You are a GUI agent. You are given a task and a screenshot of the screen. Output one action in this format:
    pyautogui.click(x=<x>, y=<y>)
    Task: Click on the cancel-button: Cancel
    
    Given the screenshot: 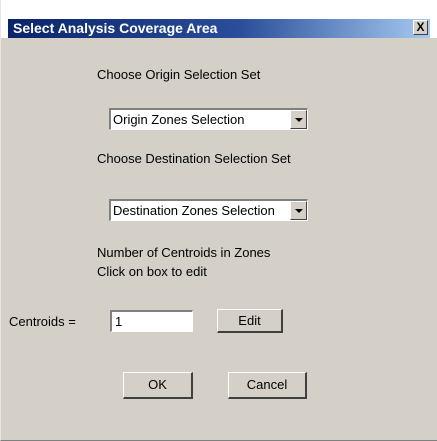 What is the action you would take?
    pyautogui.click(x=267, y=385)
    